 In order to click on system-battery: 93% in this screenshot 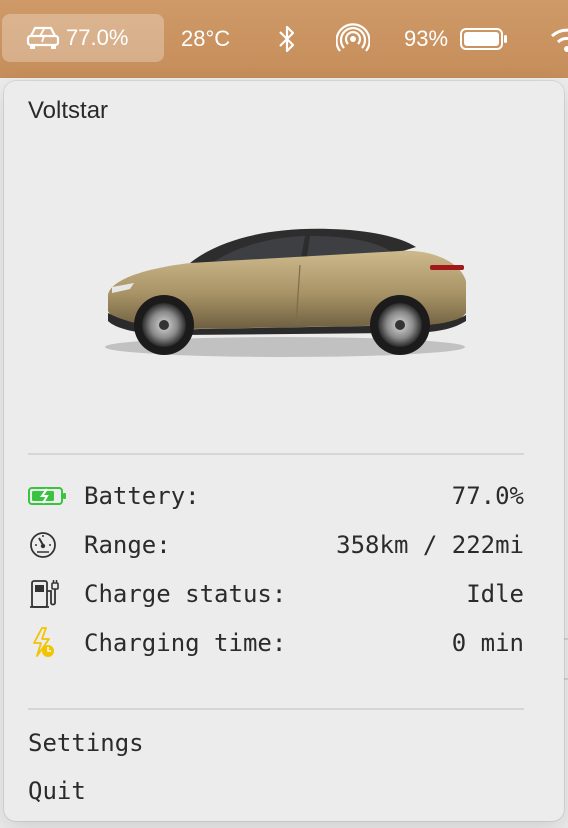, I will do `click(456, 39)`.